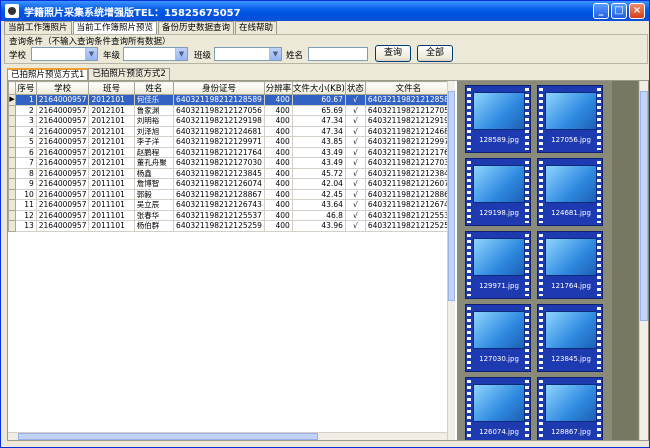  What do you see at coordinates (644, 206) in the screenshot?
I see `scroll-thumb` at bounding box center [644, 206].